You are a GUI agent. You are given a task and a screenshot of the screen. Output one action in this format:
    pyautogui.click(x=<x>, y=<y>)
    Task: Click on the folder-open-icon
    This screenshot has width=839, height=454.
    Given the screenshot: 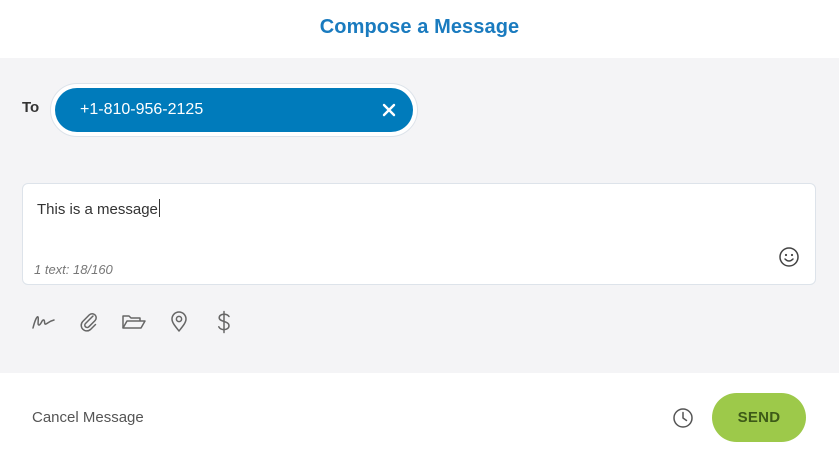 What is the action you would take?
    pyautogui.click(x=134, y=322)
    